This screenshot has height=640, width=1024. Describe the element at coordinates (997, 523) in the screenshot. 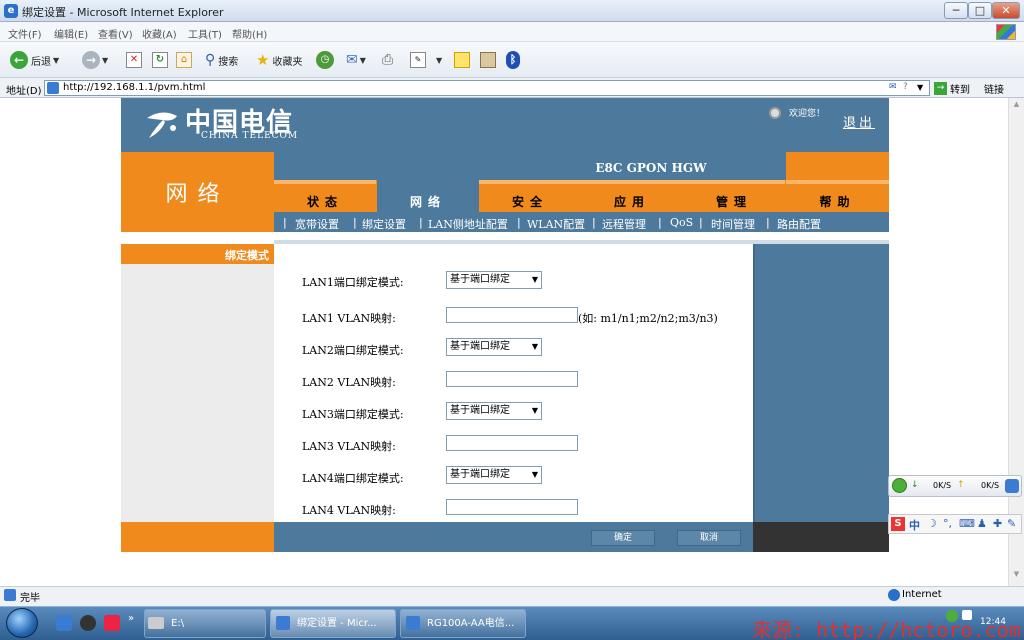

I see `skin-icon: ✚` at that location.